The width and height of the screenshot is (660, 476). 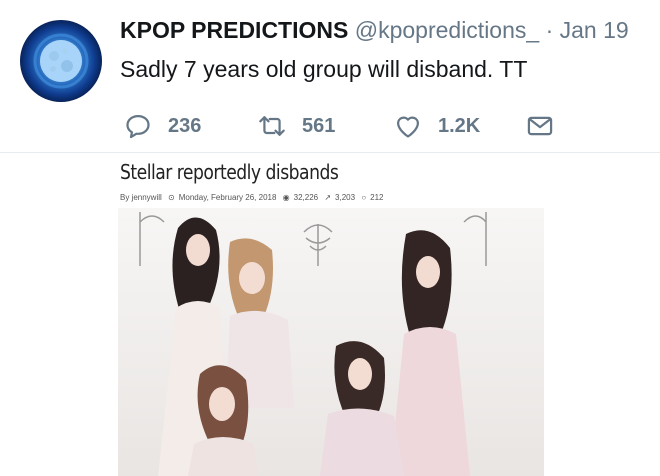 I want to click on profile-avatar, so click(x=61, y=61).